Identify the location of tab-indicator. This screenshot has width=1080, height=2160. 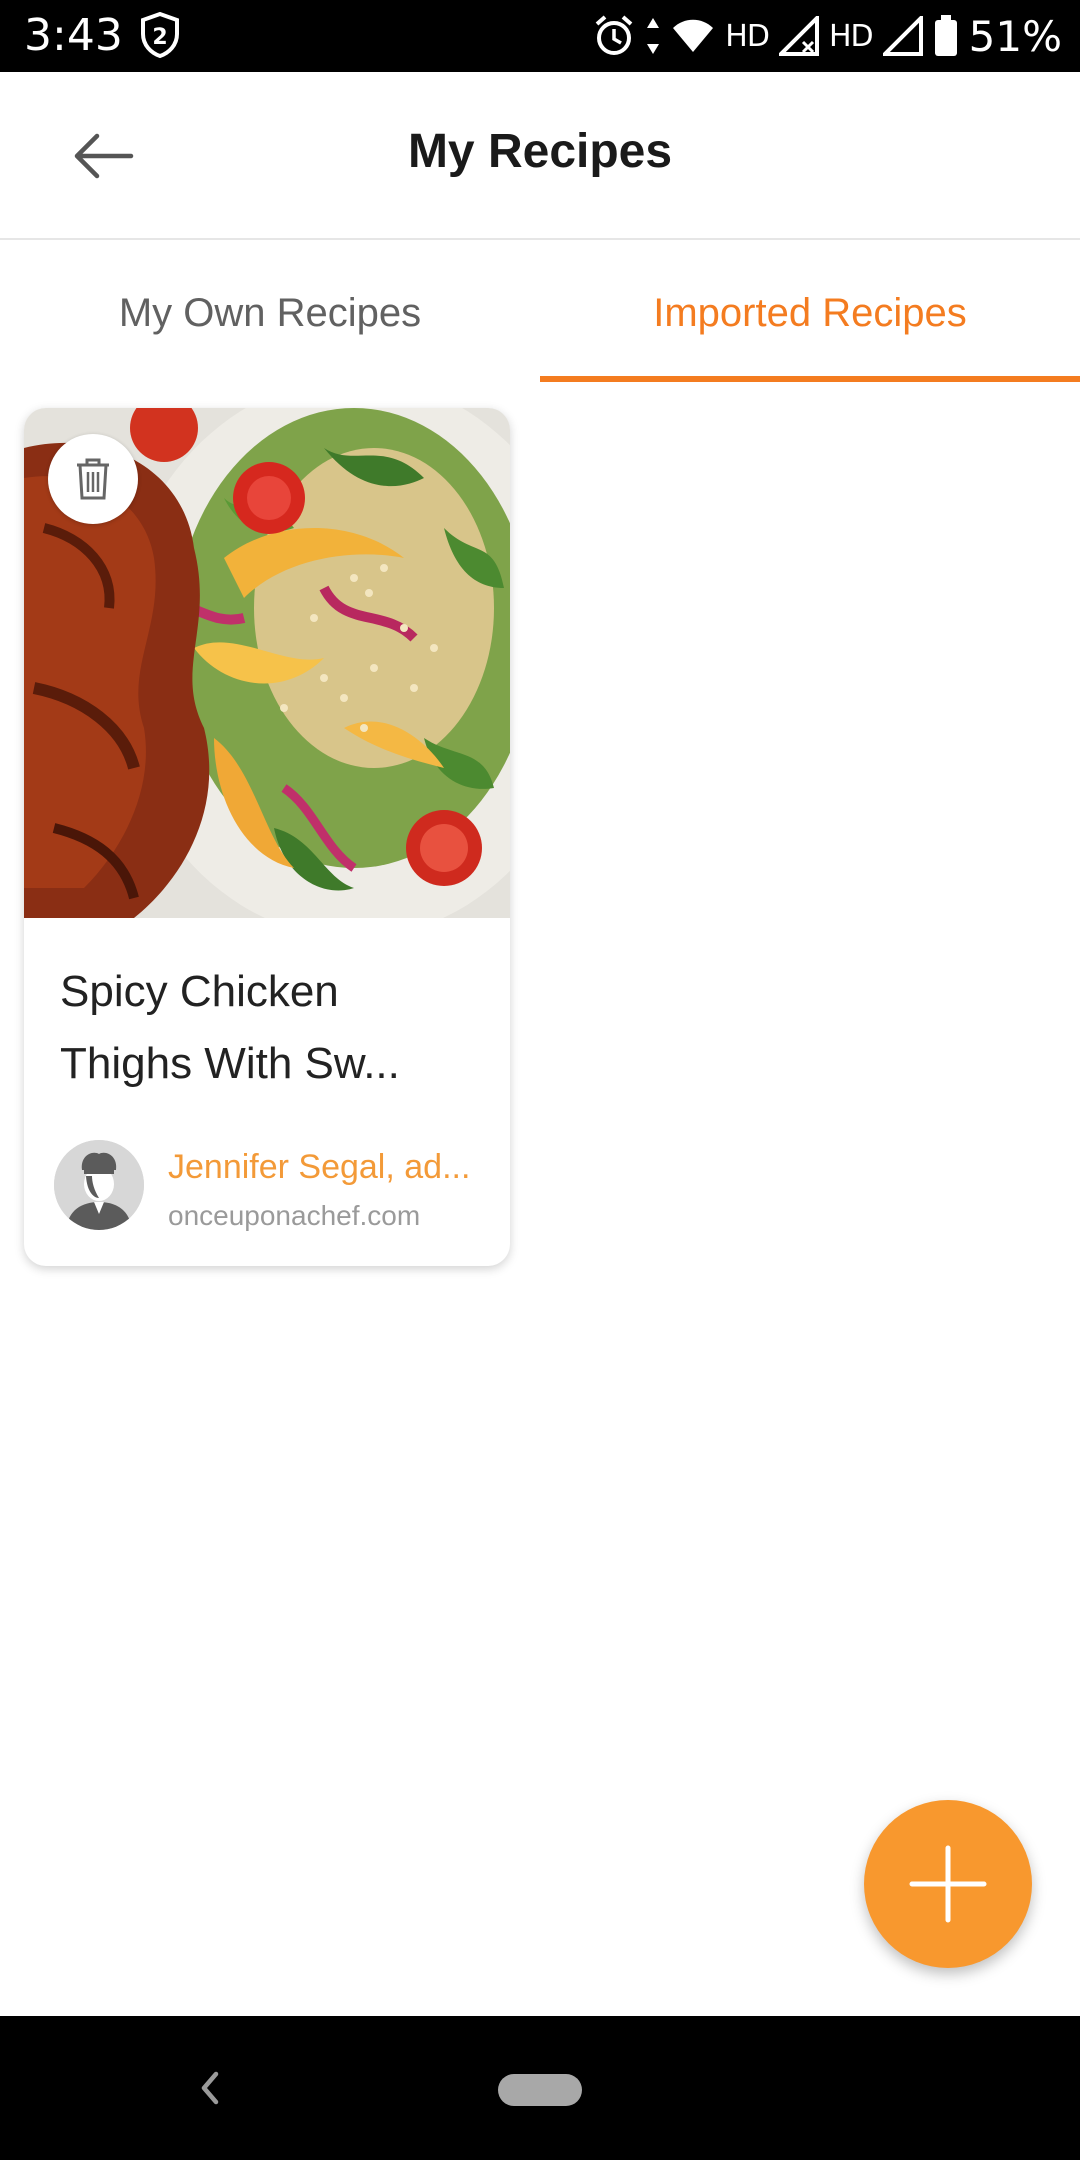
(810, 379).